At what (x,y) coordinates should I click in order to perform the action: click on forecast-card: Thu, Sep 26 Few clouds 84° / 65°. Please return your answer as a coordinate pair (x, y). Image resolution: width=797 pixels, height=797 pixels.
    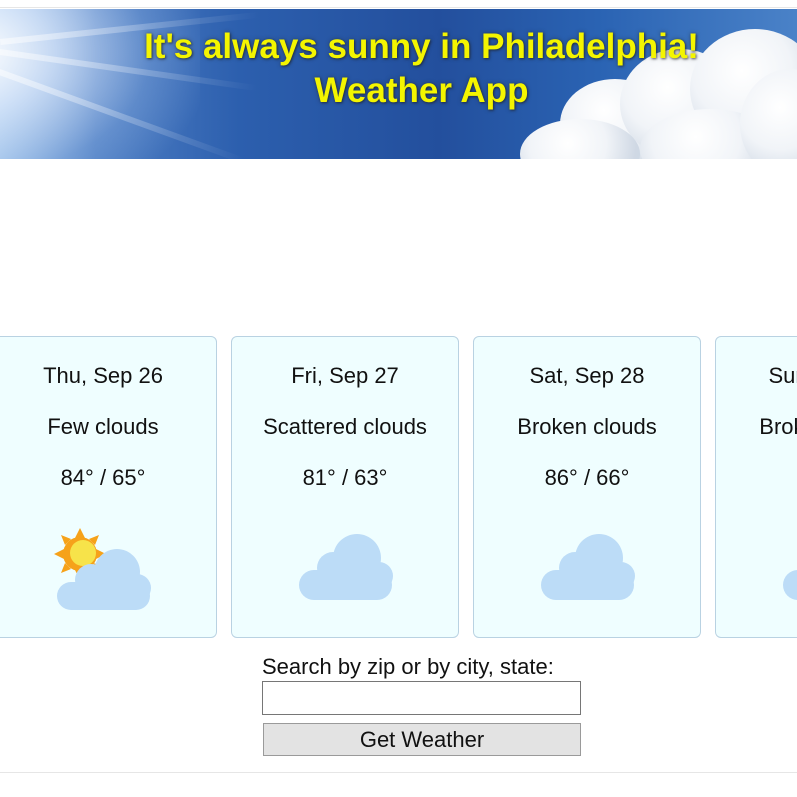
    Looking at the image, I should click on (108, 487).